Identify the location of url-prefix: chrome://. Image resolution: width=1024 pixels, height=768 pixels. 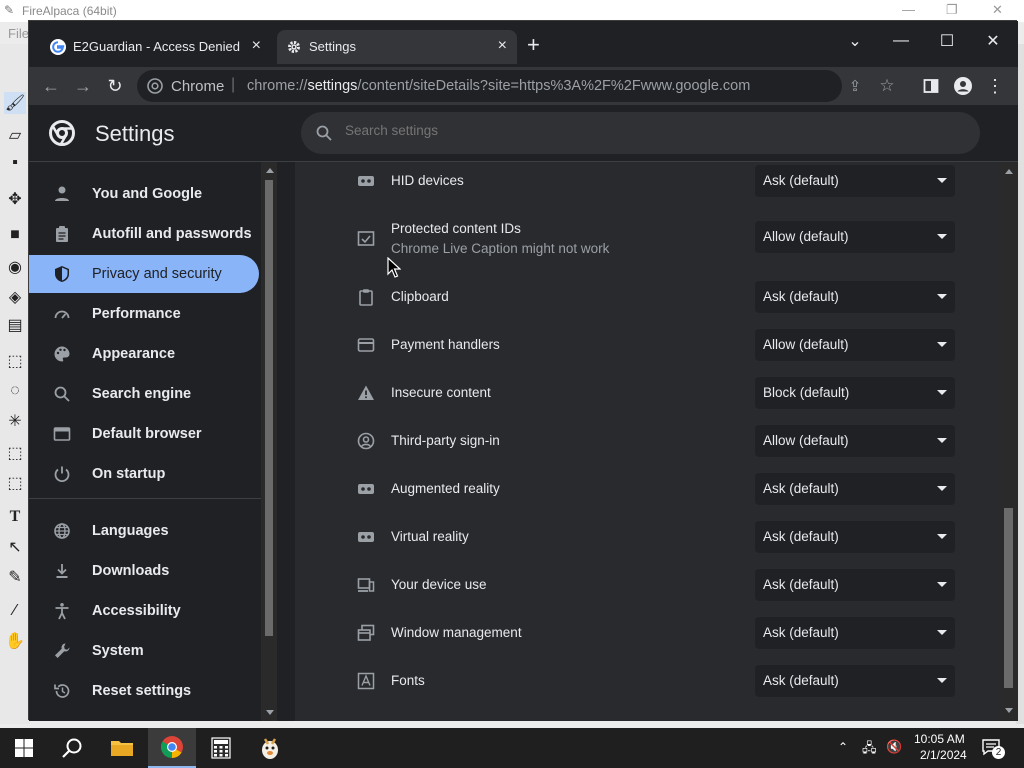
(277, 86).